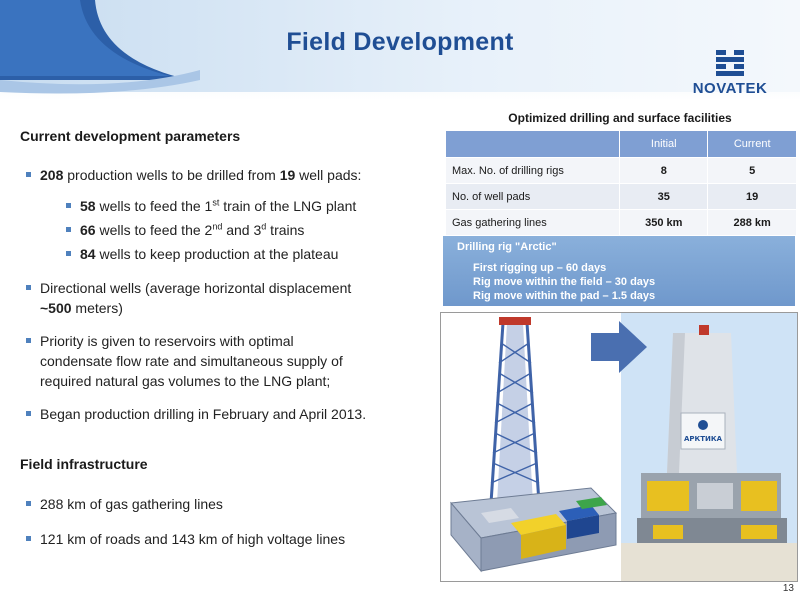 Image resolution: width=800 pixels, height=600 pixels. I want to click on row-initial: 8, so click(664, 170).